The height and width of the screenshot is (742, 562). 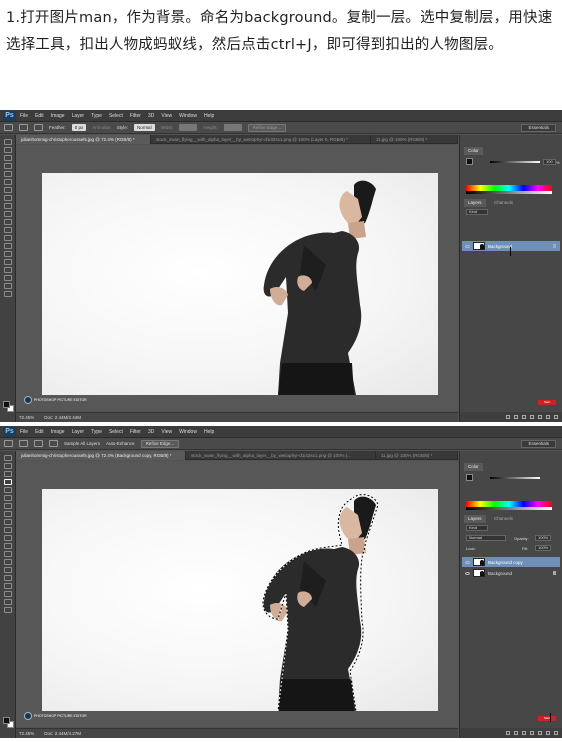 What do you see at coordinates (7, 610) in the screenshot?
I see `zoom-tool-icon` at bounding box center [7, 610].